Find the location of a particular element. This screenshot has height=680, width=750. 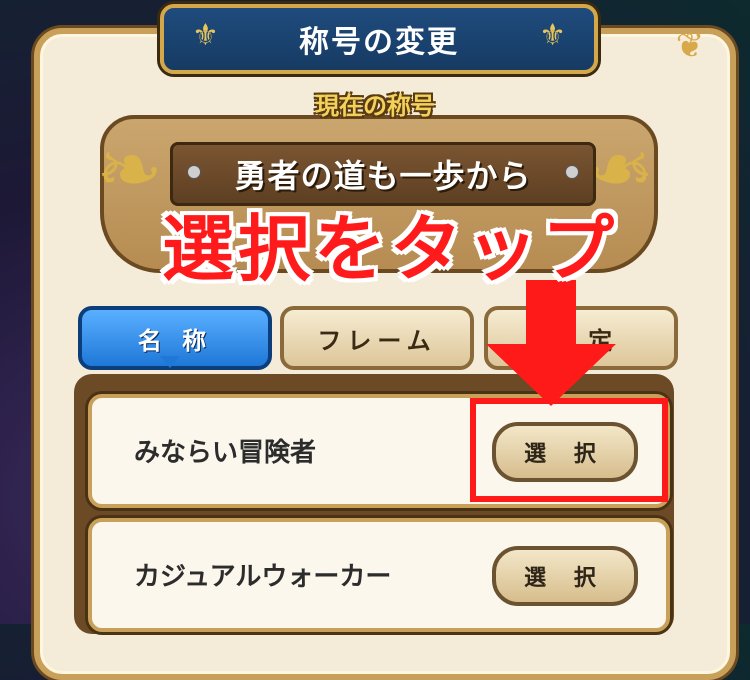

select-button: 選 択 is located at coordinates (565, 576).